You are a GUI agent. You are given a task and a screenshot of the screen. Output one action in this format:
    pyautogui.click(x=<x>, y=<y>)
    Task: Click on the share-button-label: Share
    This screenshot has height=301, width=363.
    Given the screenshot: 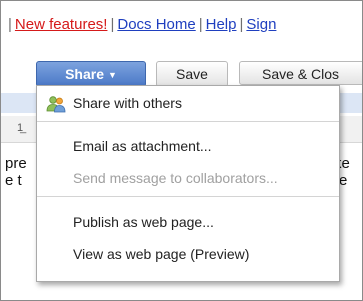 What is the action you would take?
    pyautogui.click(x=84, y=74)
    